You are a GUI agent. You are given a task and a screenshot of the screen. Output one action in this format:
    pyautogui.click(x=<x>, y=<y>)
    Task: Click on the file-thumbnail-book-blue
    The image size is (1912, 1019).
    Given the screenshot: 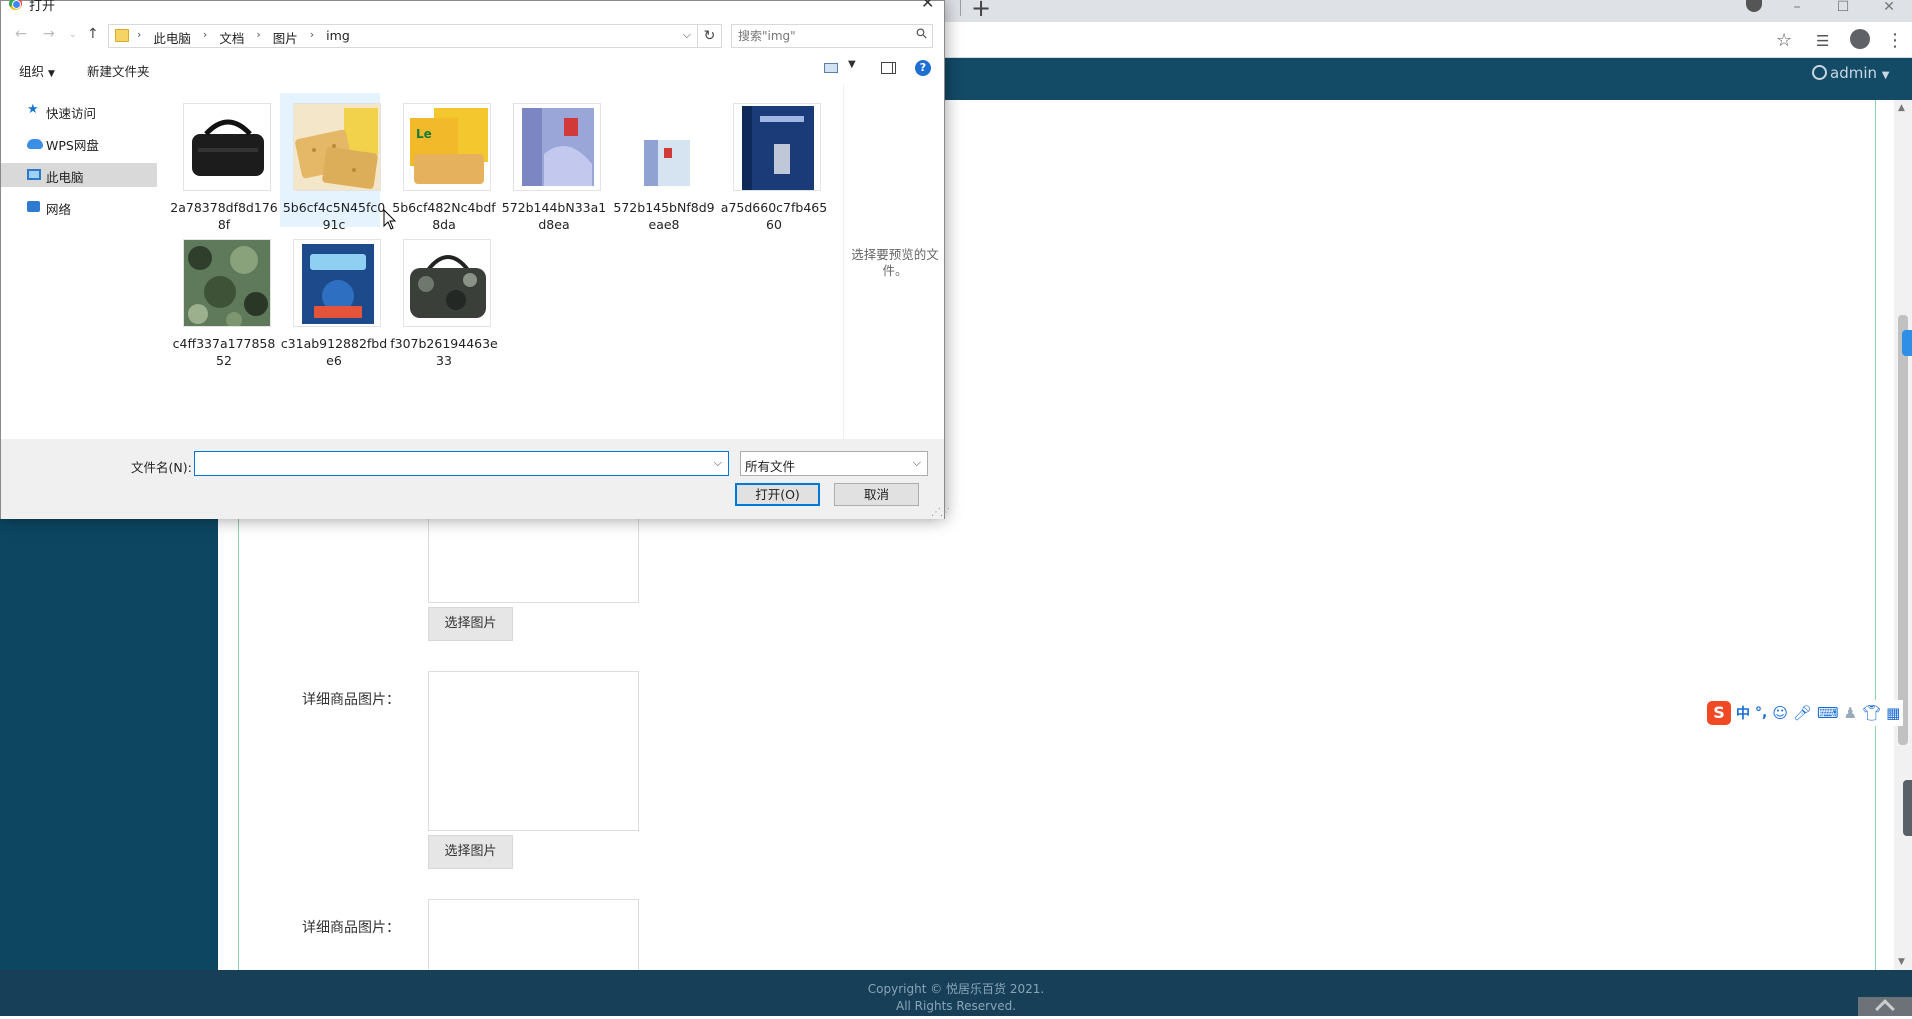 What is the action you would take?
    pyautogui.click(x=557, y=147)
    